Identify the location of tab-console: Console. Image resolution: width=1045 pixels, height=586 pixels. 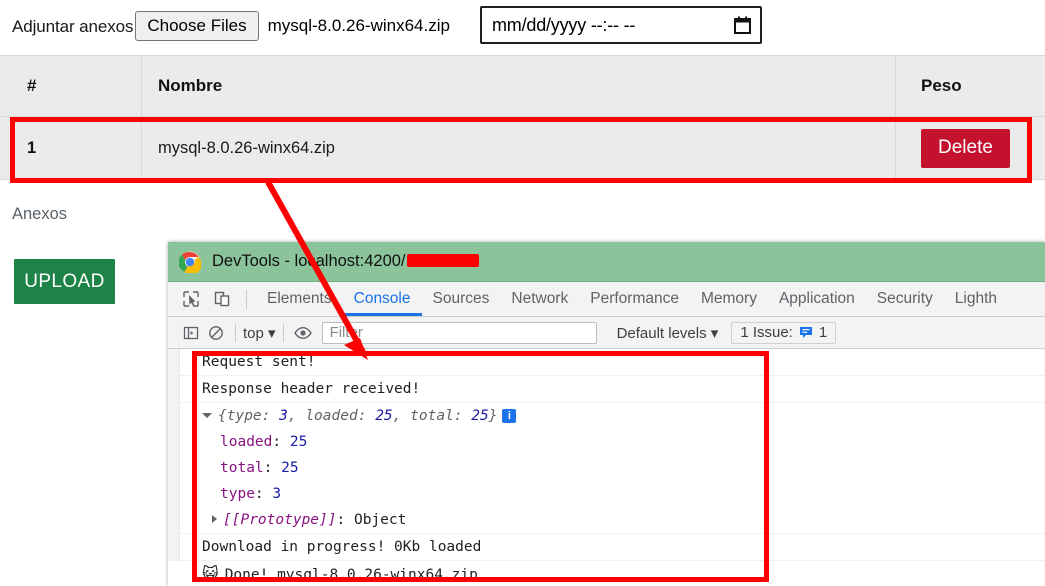
(382, 299).